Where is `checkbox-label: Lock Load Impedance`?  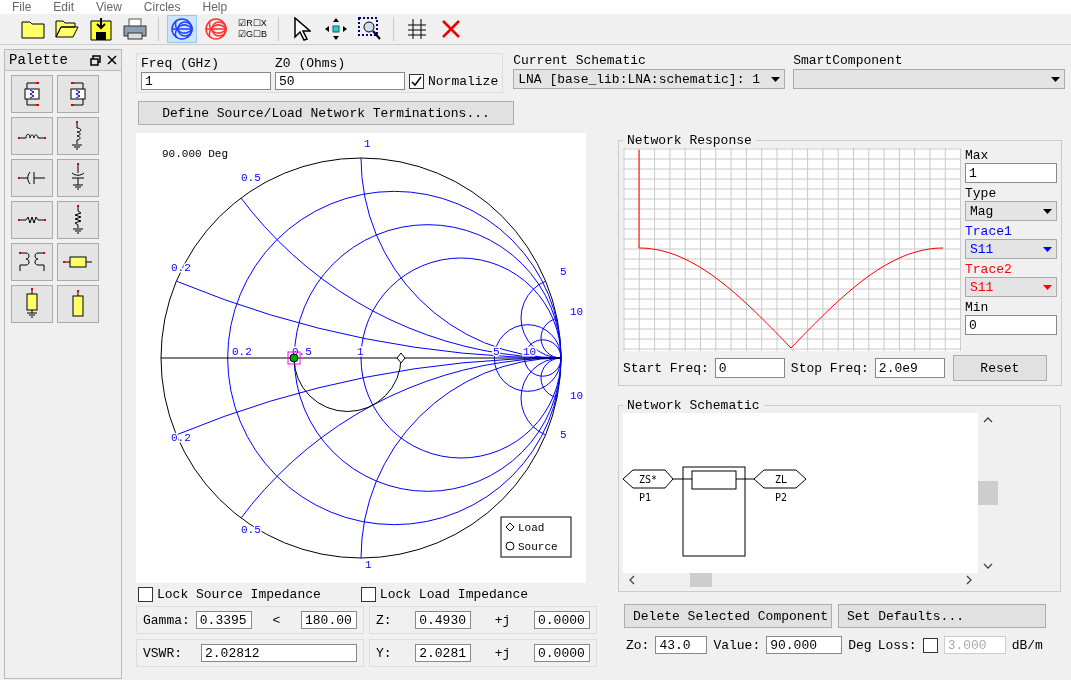 checkbox-label: Lock Load Impedance is located at coordinates (454, 594).